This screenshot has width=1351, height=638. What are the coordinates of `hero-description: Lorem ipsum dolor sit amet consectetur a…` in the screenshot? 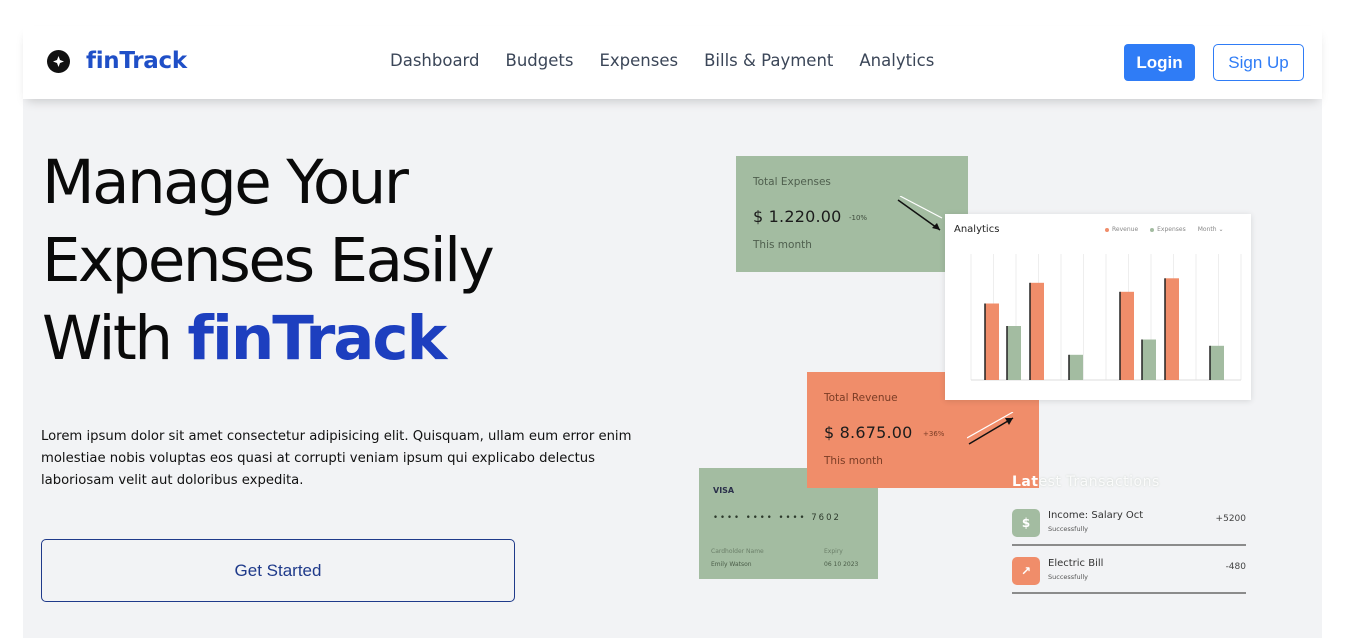 It's located at (336, 458).